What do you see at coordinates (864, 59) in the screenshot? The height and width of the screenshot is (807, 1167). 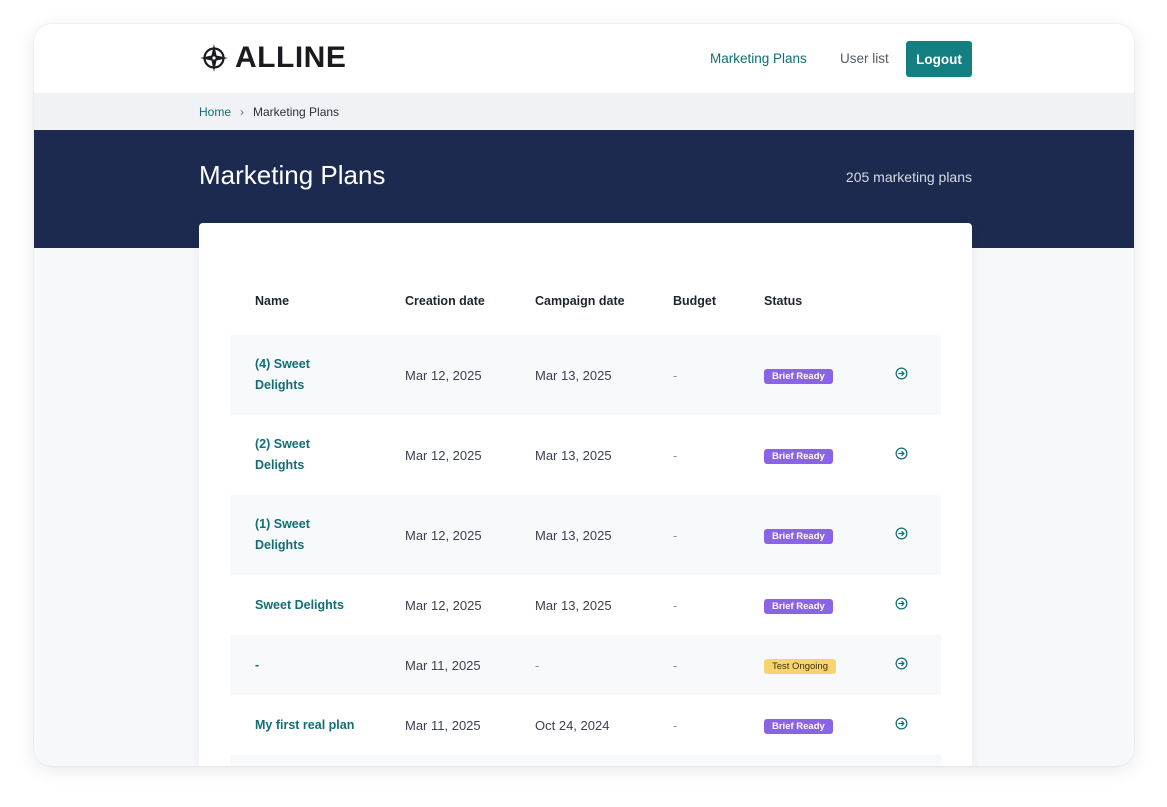 I see `nav-user-list: User list` at bounding box center [864, 59].